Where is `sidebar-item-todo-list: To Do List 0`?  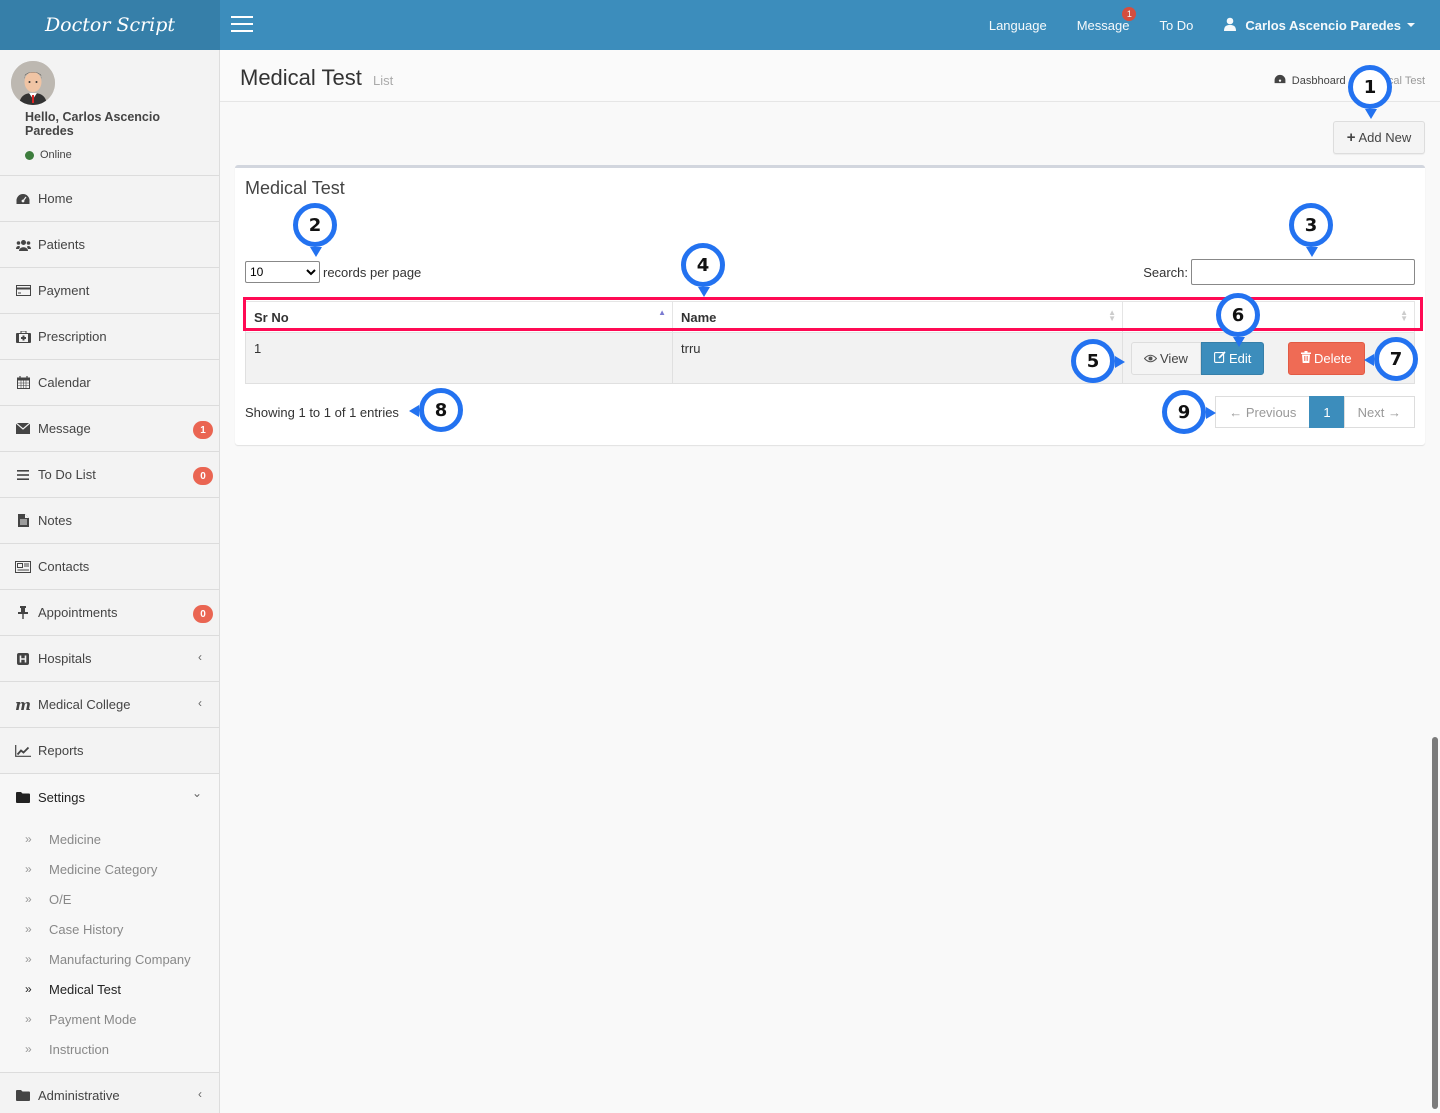 sidebar-item-todo-list: To Do List 0 is located at coordinates (109, 475).